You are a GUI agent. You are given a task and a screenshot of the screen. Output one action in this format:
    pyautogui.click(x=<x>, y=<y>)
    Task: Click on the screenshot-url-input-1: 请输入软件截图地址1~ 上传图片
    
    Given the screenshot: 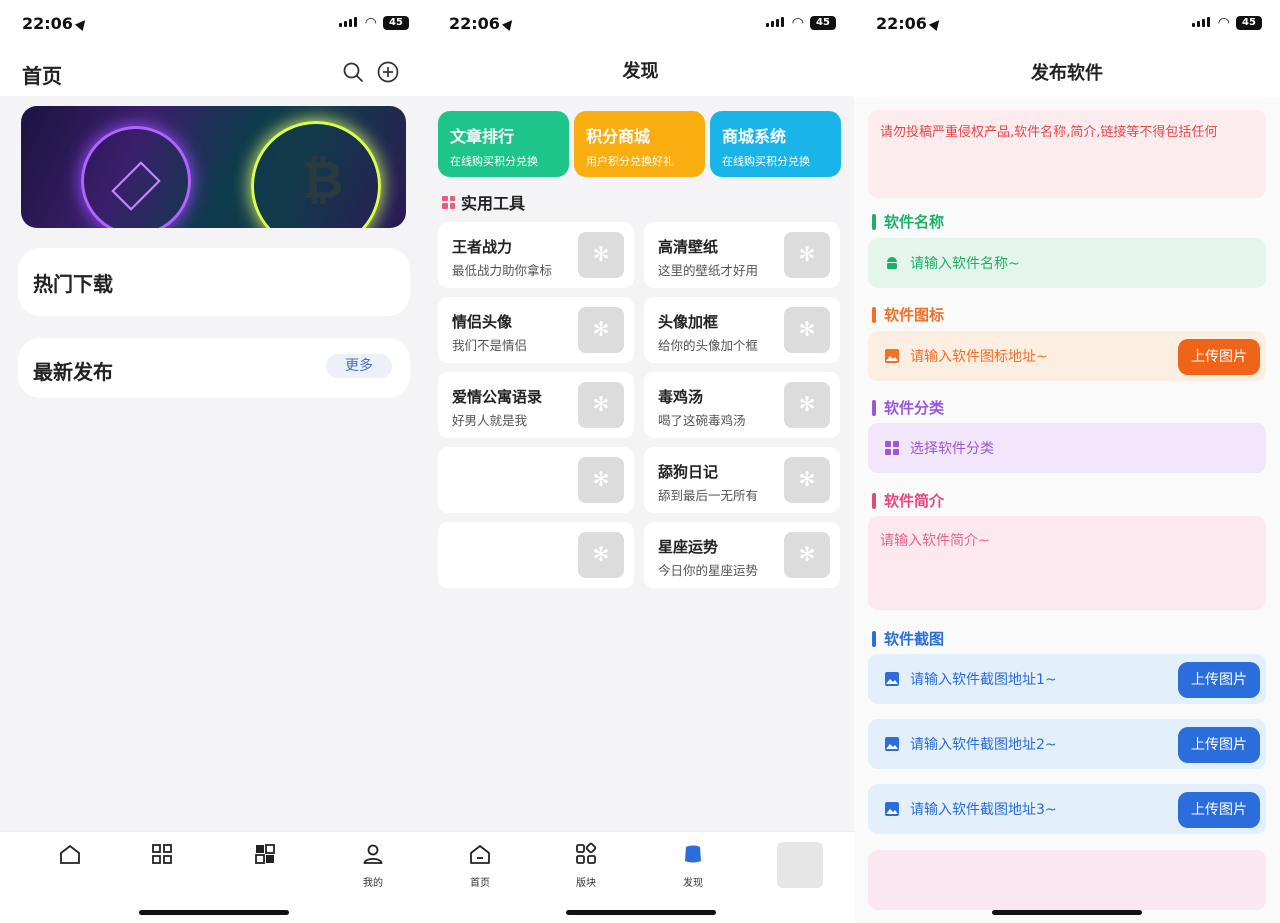 What is the action you would take?
    pyautogui.click(x=1067, y=679)
    